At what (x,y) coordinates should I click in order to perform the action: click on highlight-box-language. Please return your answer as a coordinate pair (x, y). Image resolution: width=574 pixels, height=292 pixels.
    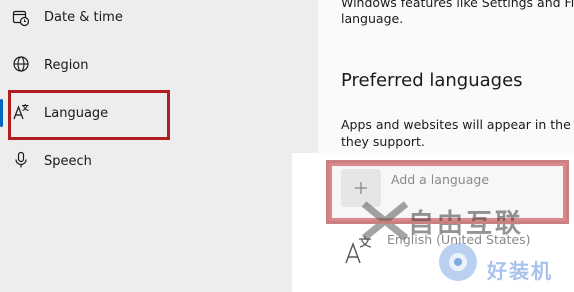
    Looking at the image, I should click on (89, 115).